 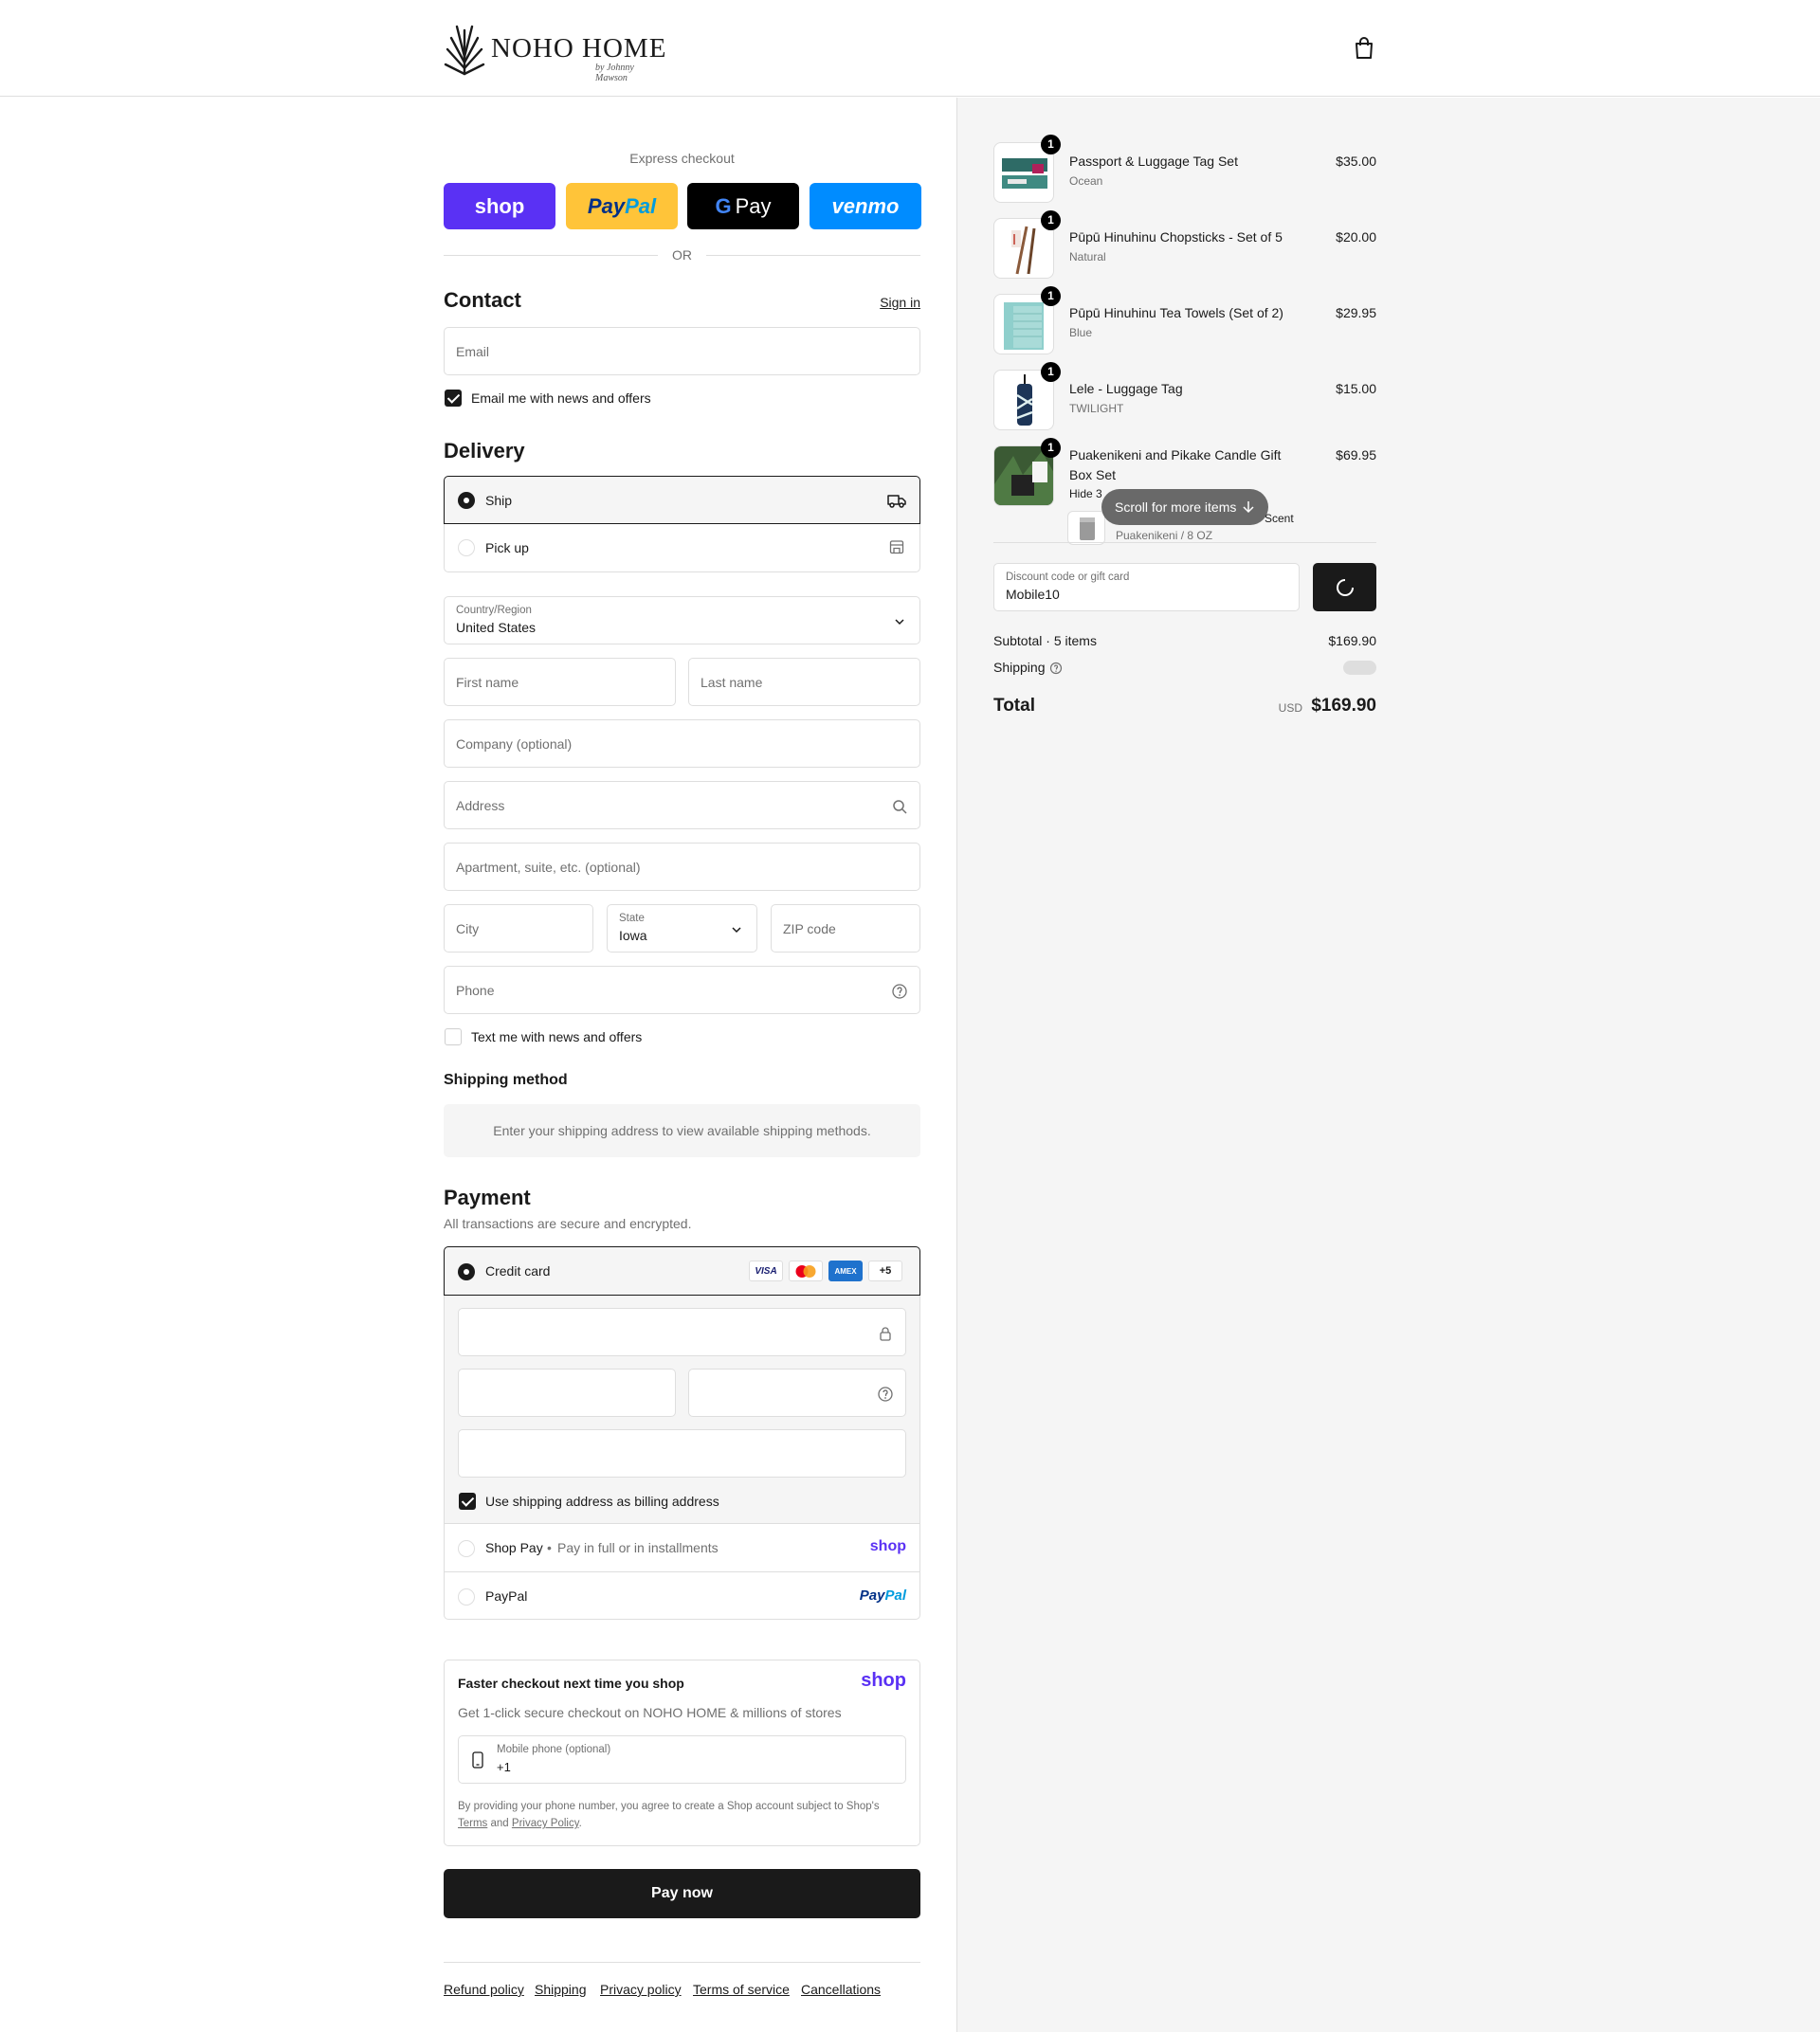 What do you see at coordinates (682, 990) in the screenshot?
I see `phone-field: Phone` at bounding box center [682, 990].